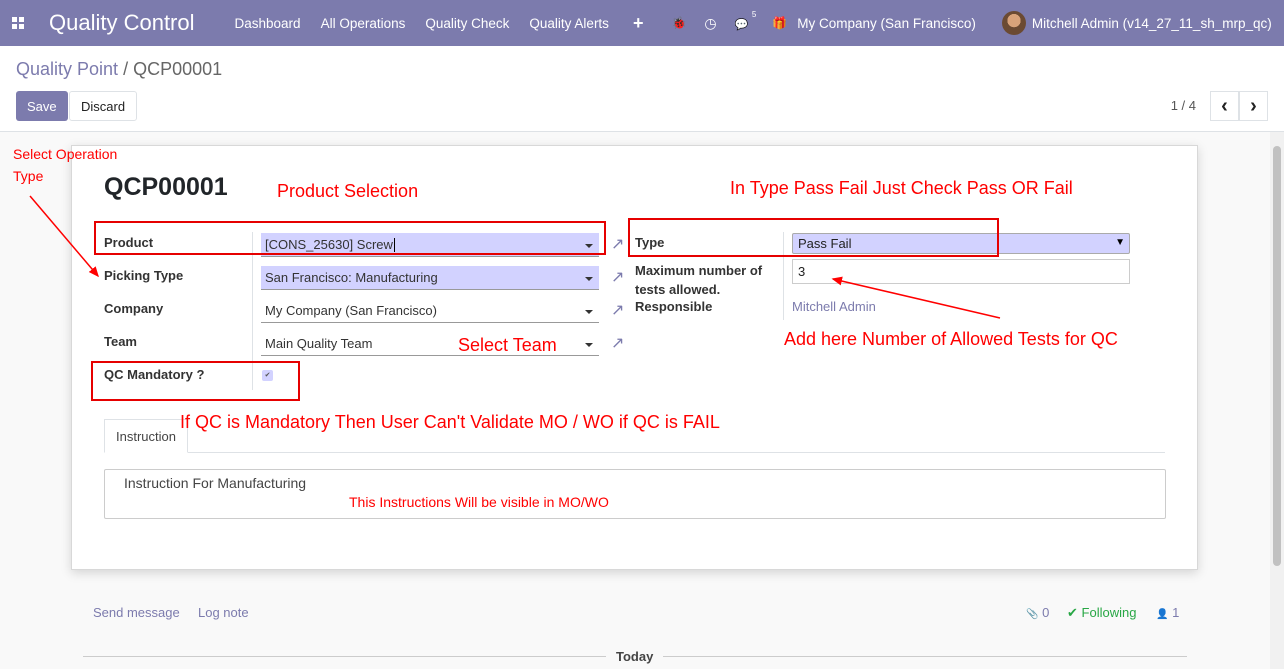  Describe the element at coordinates (146, 436) in the screenshot. I see `tab-instruction: Instruction` at that location.